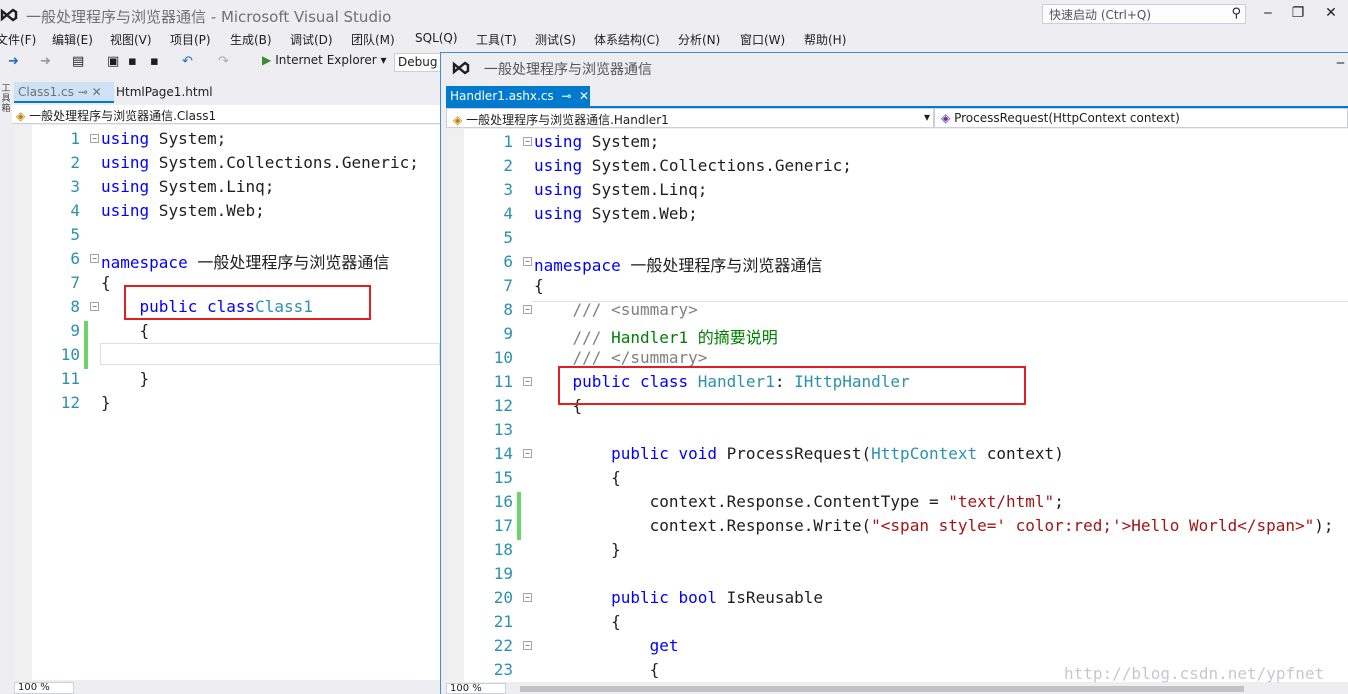  Describe the element at coordinates (825, 39) in the screenshot. I see `menu-help: 帮助(H)` at that location.